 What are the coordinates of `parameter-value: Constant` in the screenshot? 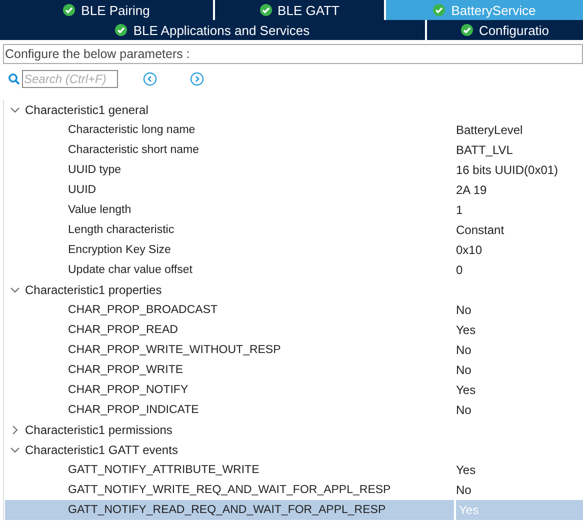 It's located at (518, 230).